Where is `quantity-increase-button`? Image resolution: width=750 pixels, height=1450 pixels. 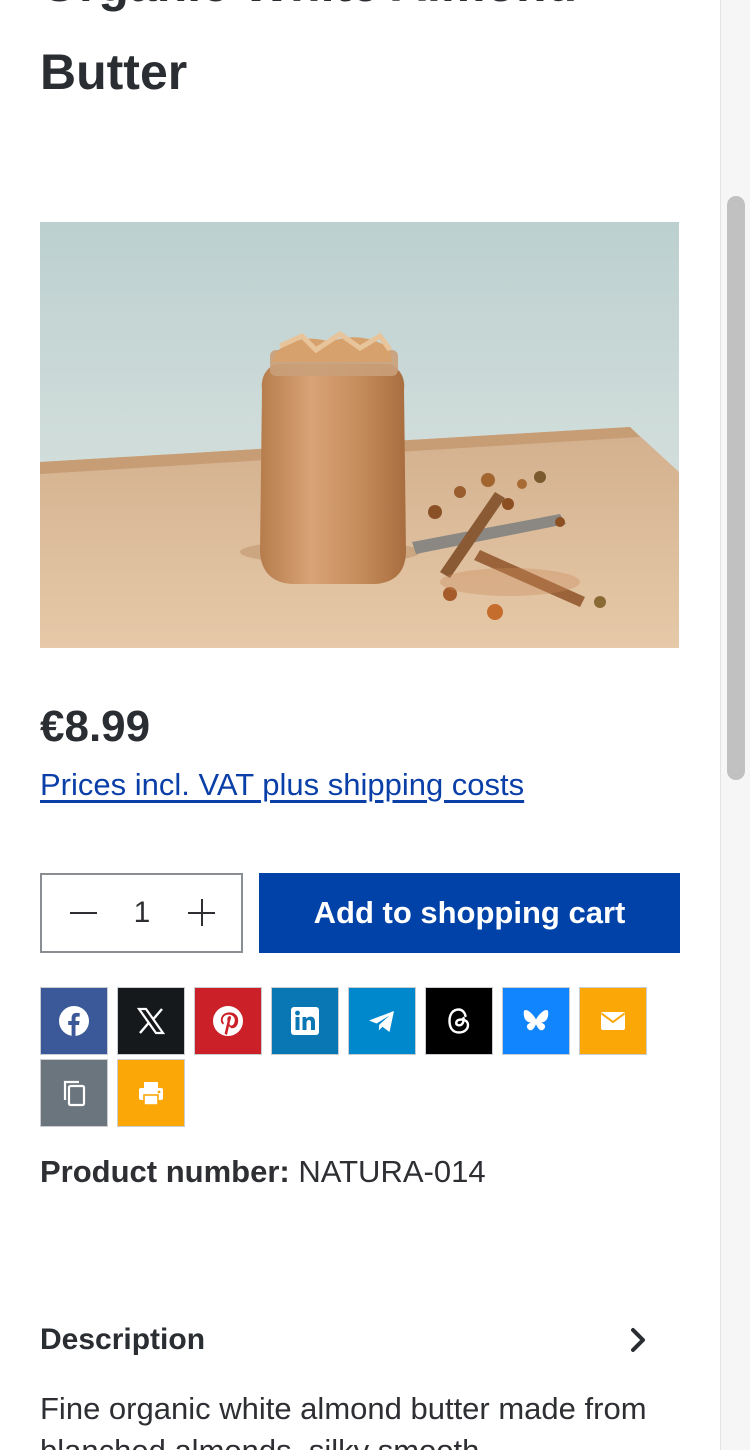
quantity-increase-button is located at coordinates (201, 913).